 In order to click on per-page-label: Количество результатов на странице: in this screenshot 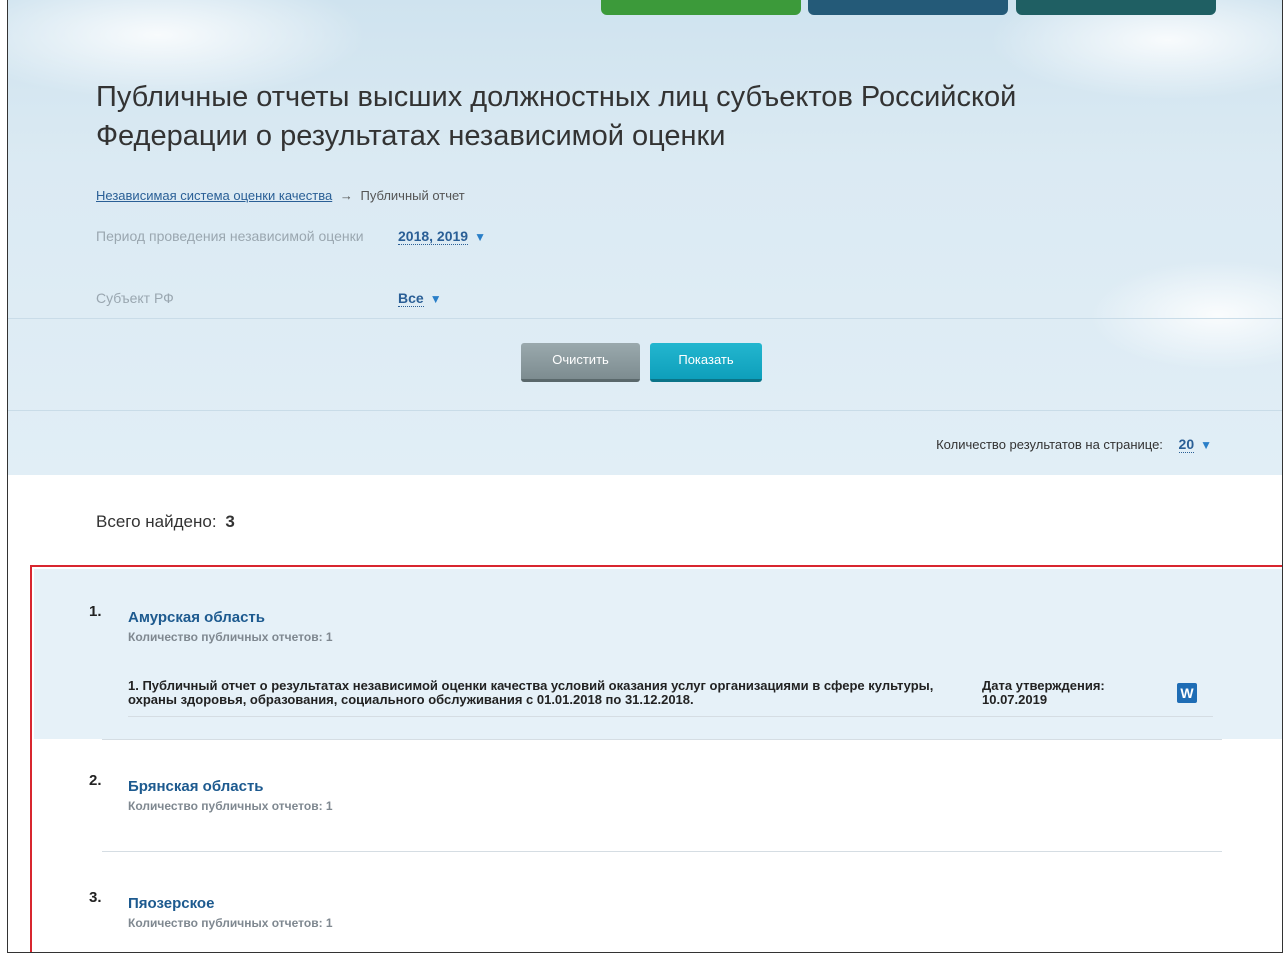, I will do `click(1049, 444)`.